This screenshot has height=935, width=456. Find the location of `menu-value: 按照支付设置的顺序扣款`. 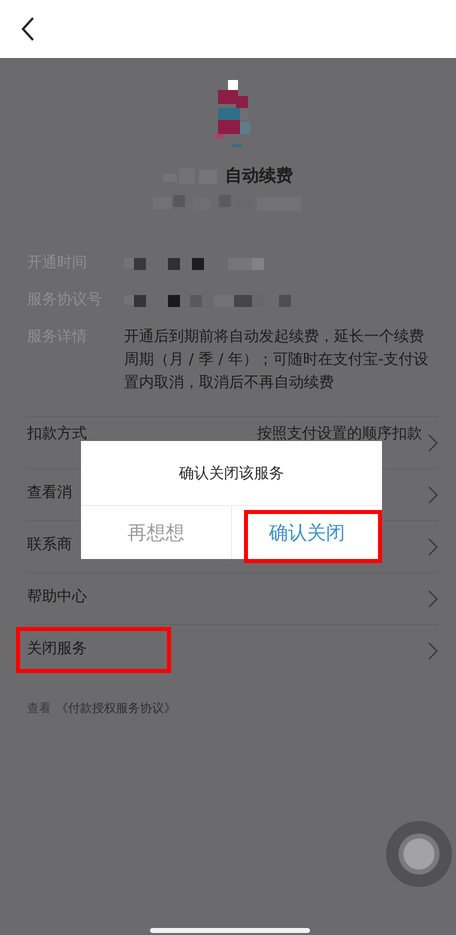

menu-value: 按照支付设置的顺序扣款 is located at coordinates (339, 433).